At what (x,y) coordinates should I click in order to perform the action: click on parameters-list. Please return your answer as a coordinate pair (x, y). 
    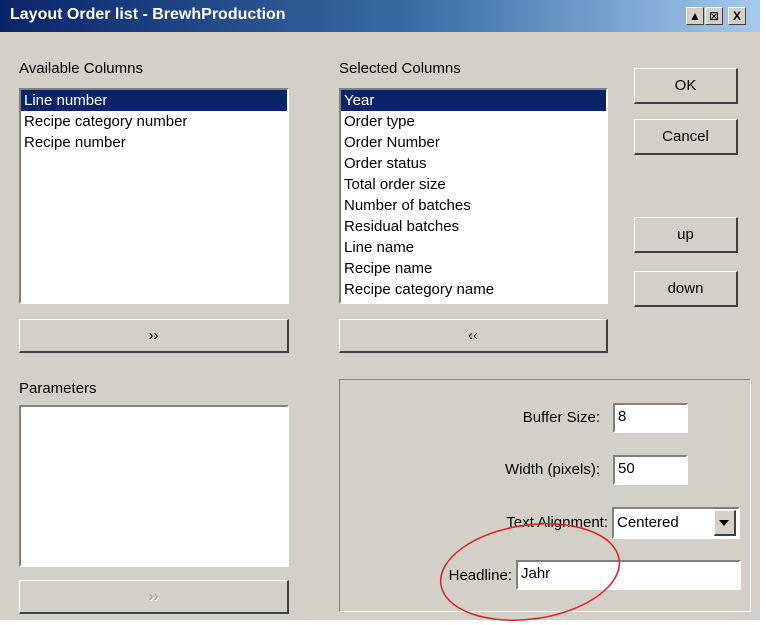
    Looking at the image, I should click on (154, 486).